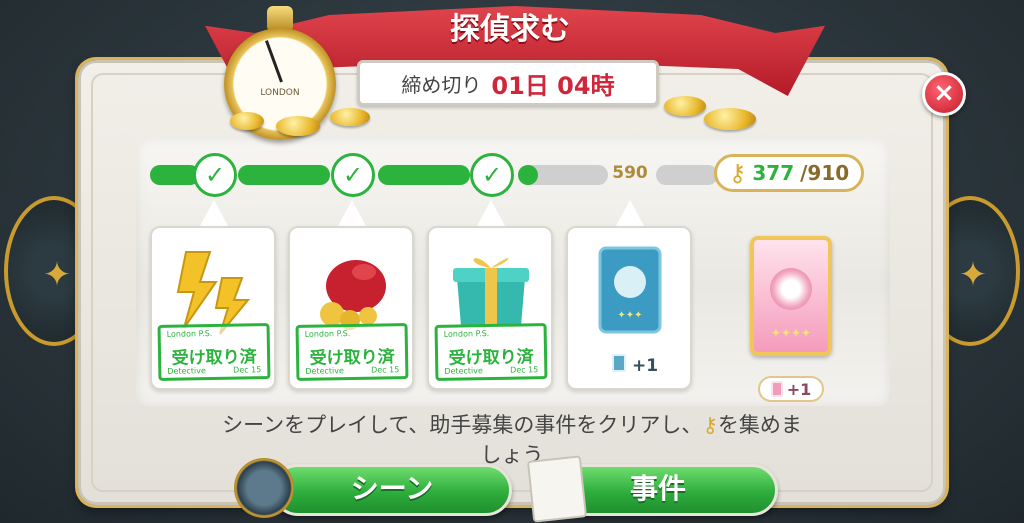 Image resolution: width=1024 pixels, height=523 pixels. I want to click on final-reward-card: ✦✦✦✦, so click(791, 296).